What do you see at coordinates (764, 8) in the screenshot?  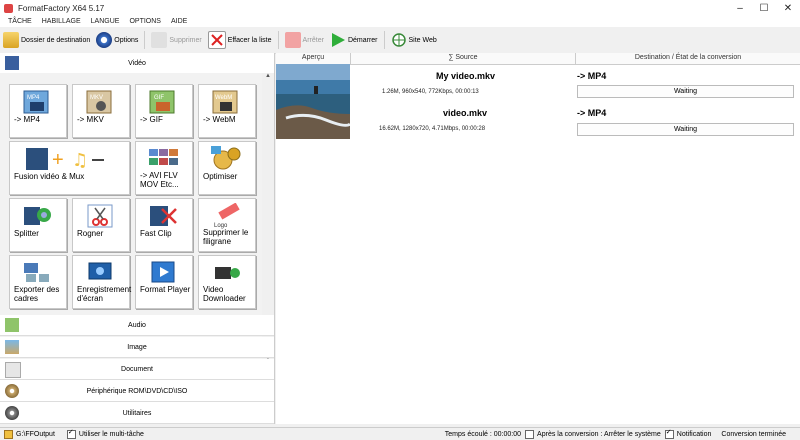 I see `maximize-button: ☐` at bounding box center [764, 8].